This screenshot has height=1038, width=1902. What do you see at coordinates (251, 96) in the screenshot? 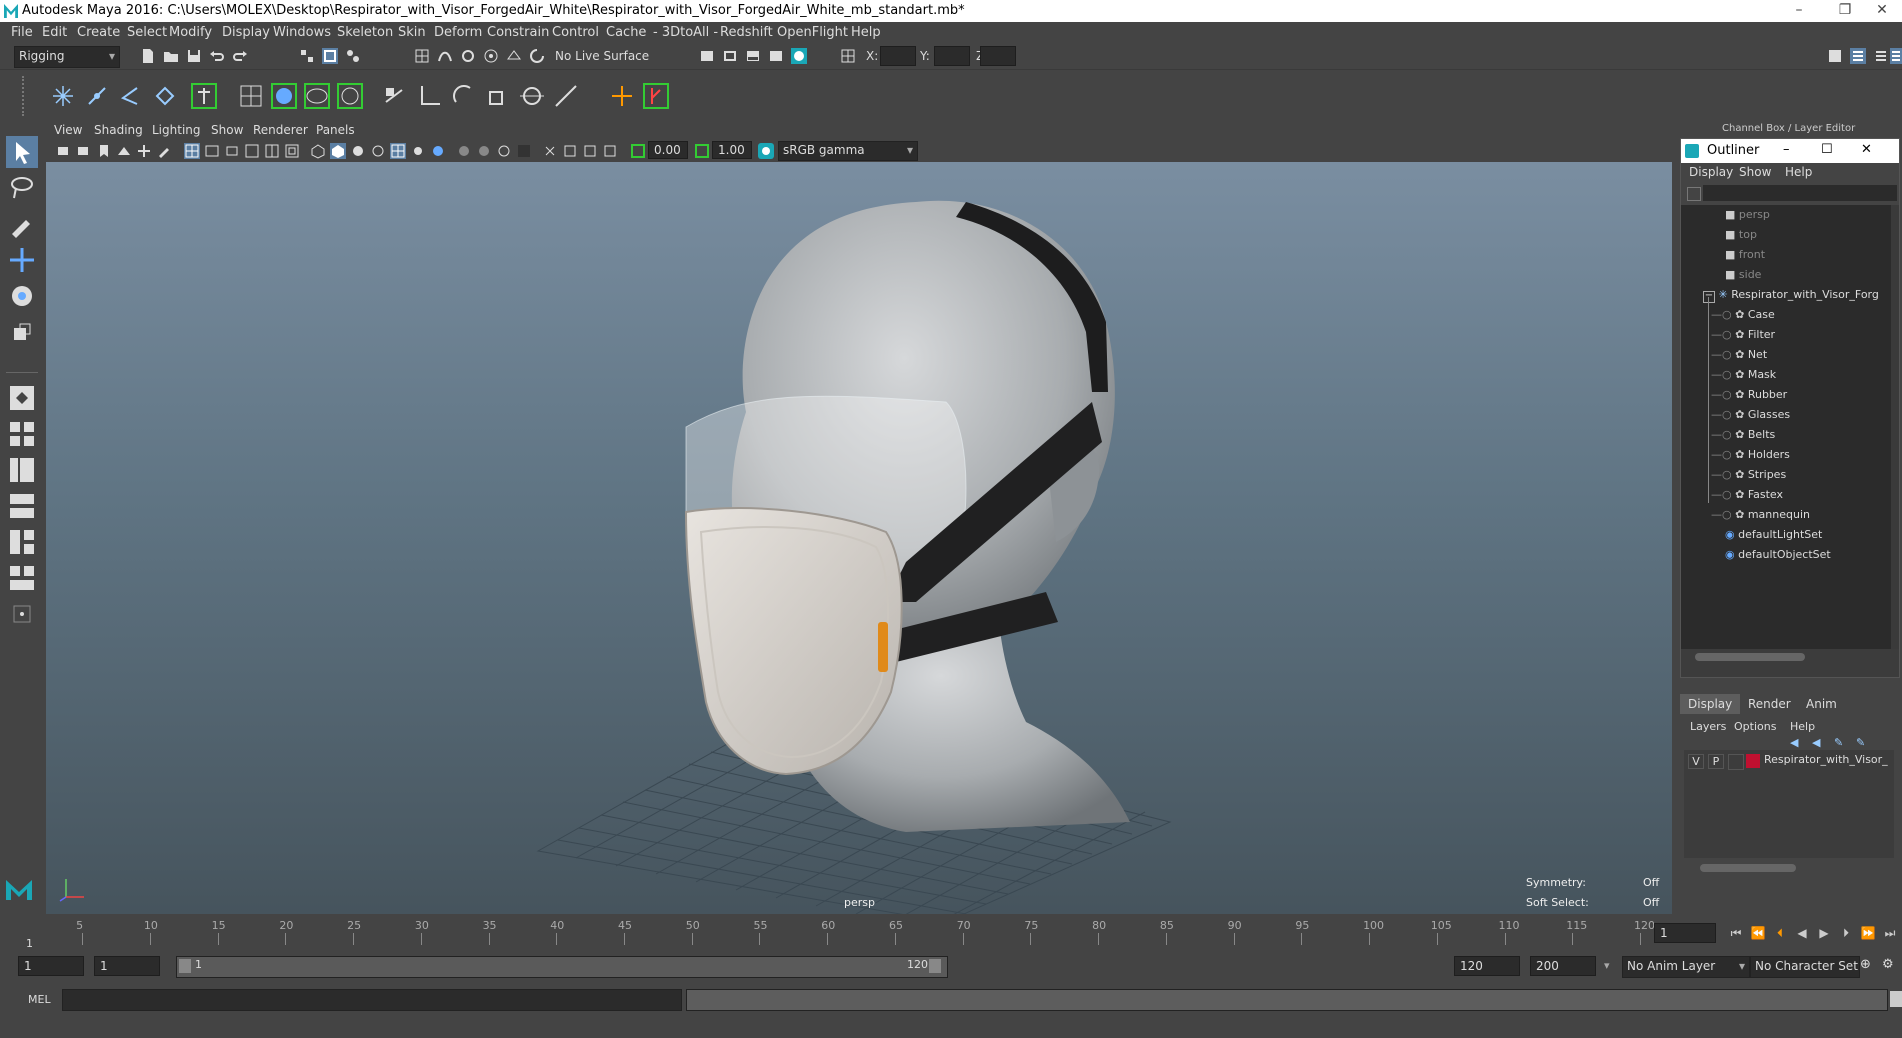
I see `lattice-icon` at bounding box center [251, 96].